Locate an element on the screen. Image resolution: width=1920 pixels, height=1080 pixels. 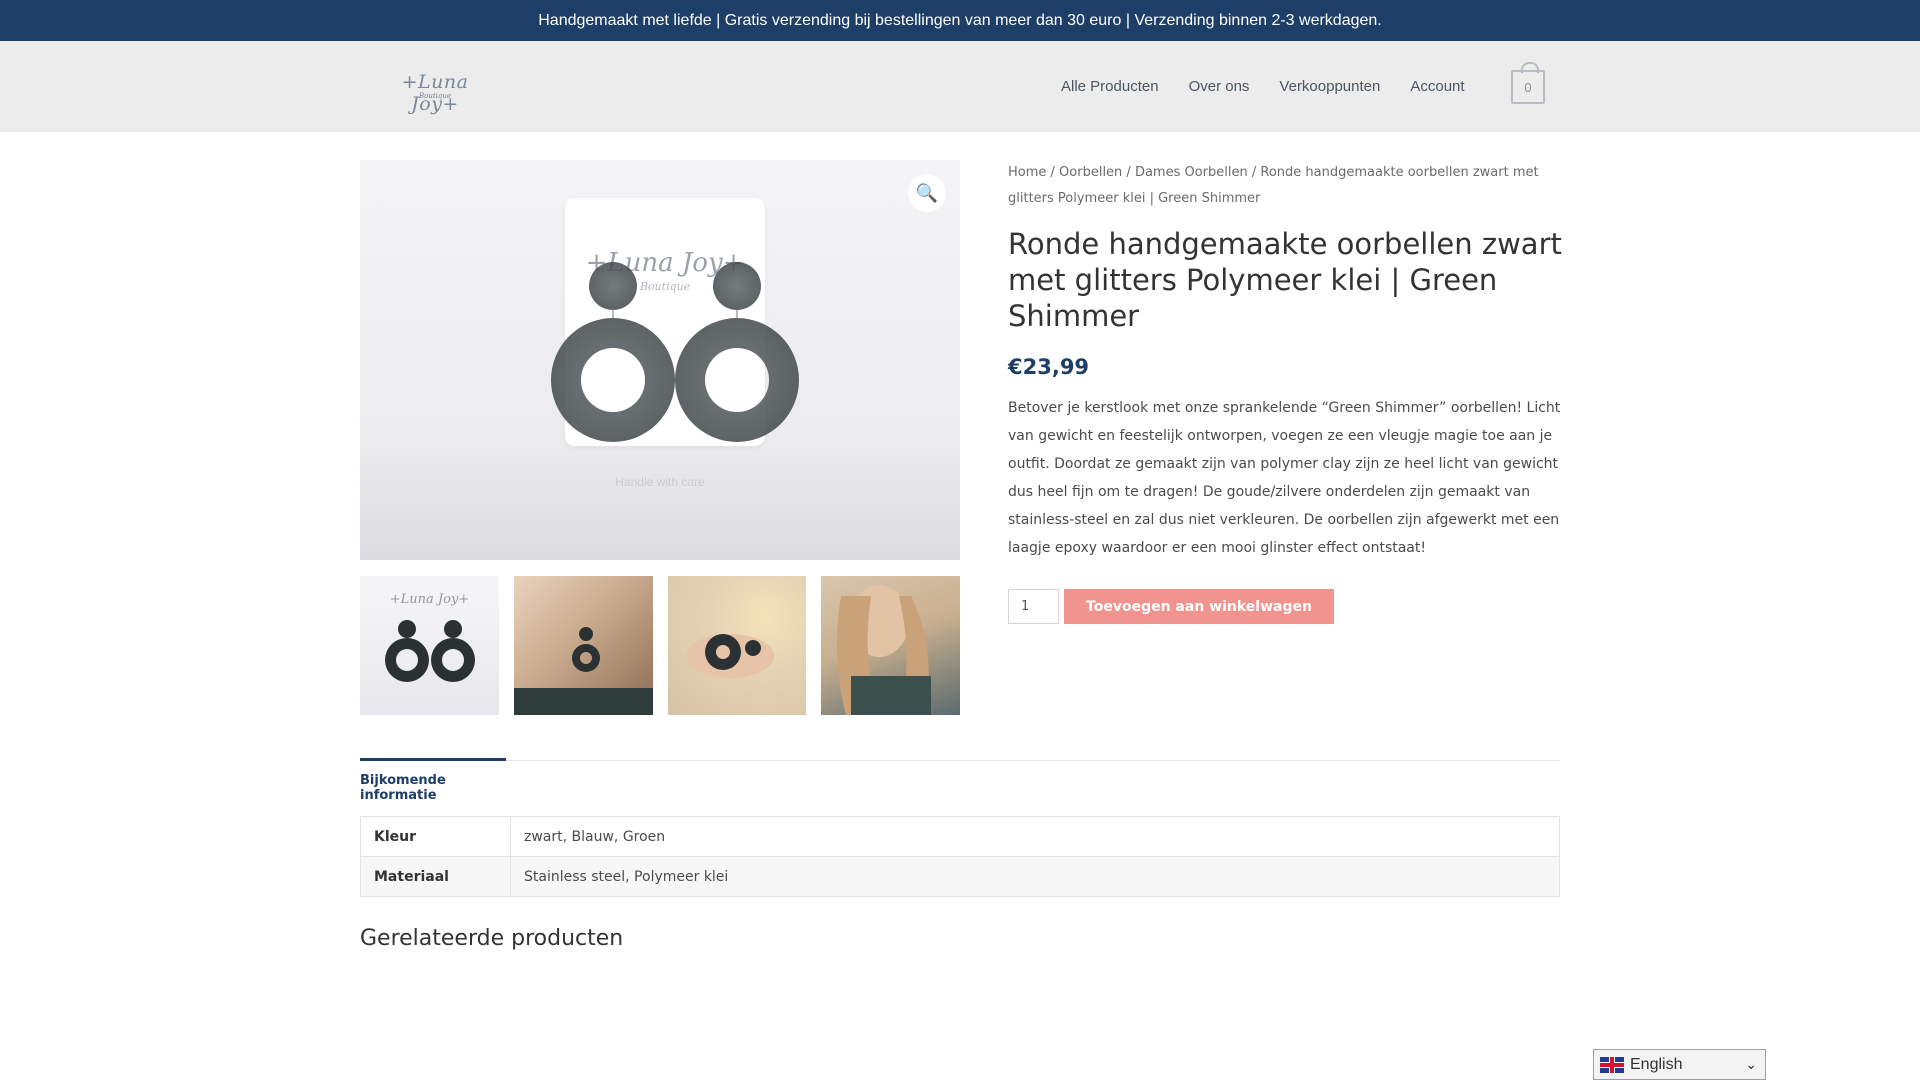
cart-count: 0 is located at coordinates (1528, 87).